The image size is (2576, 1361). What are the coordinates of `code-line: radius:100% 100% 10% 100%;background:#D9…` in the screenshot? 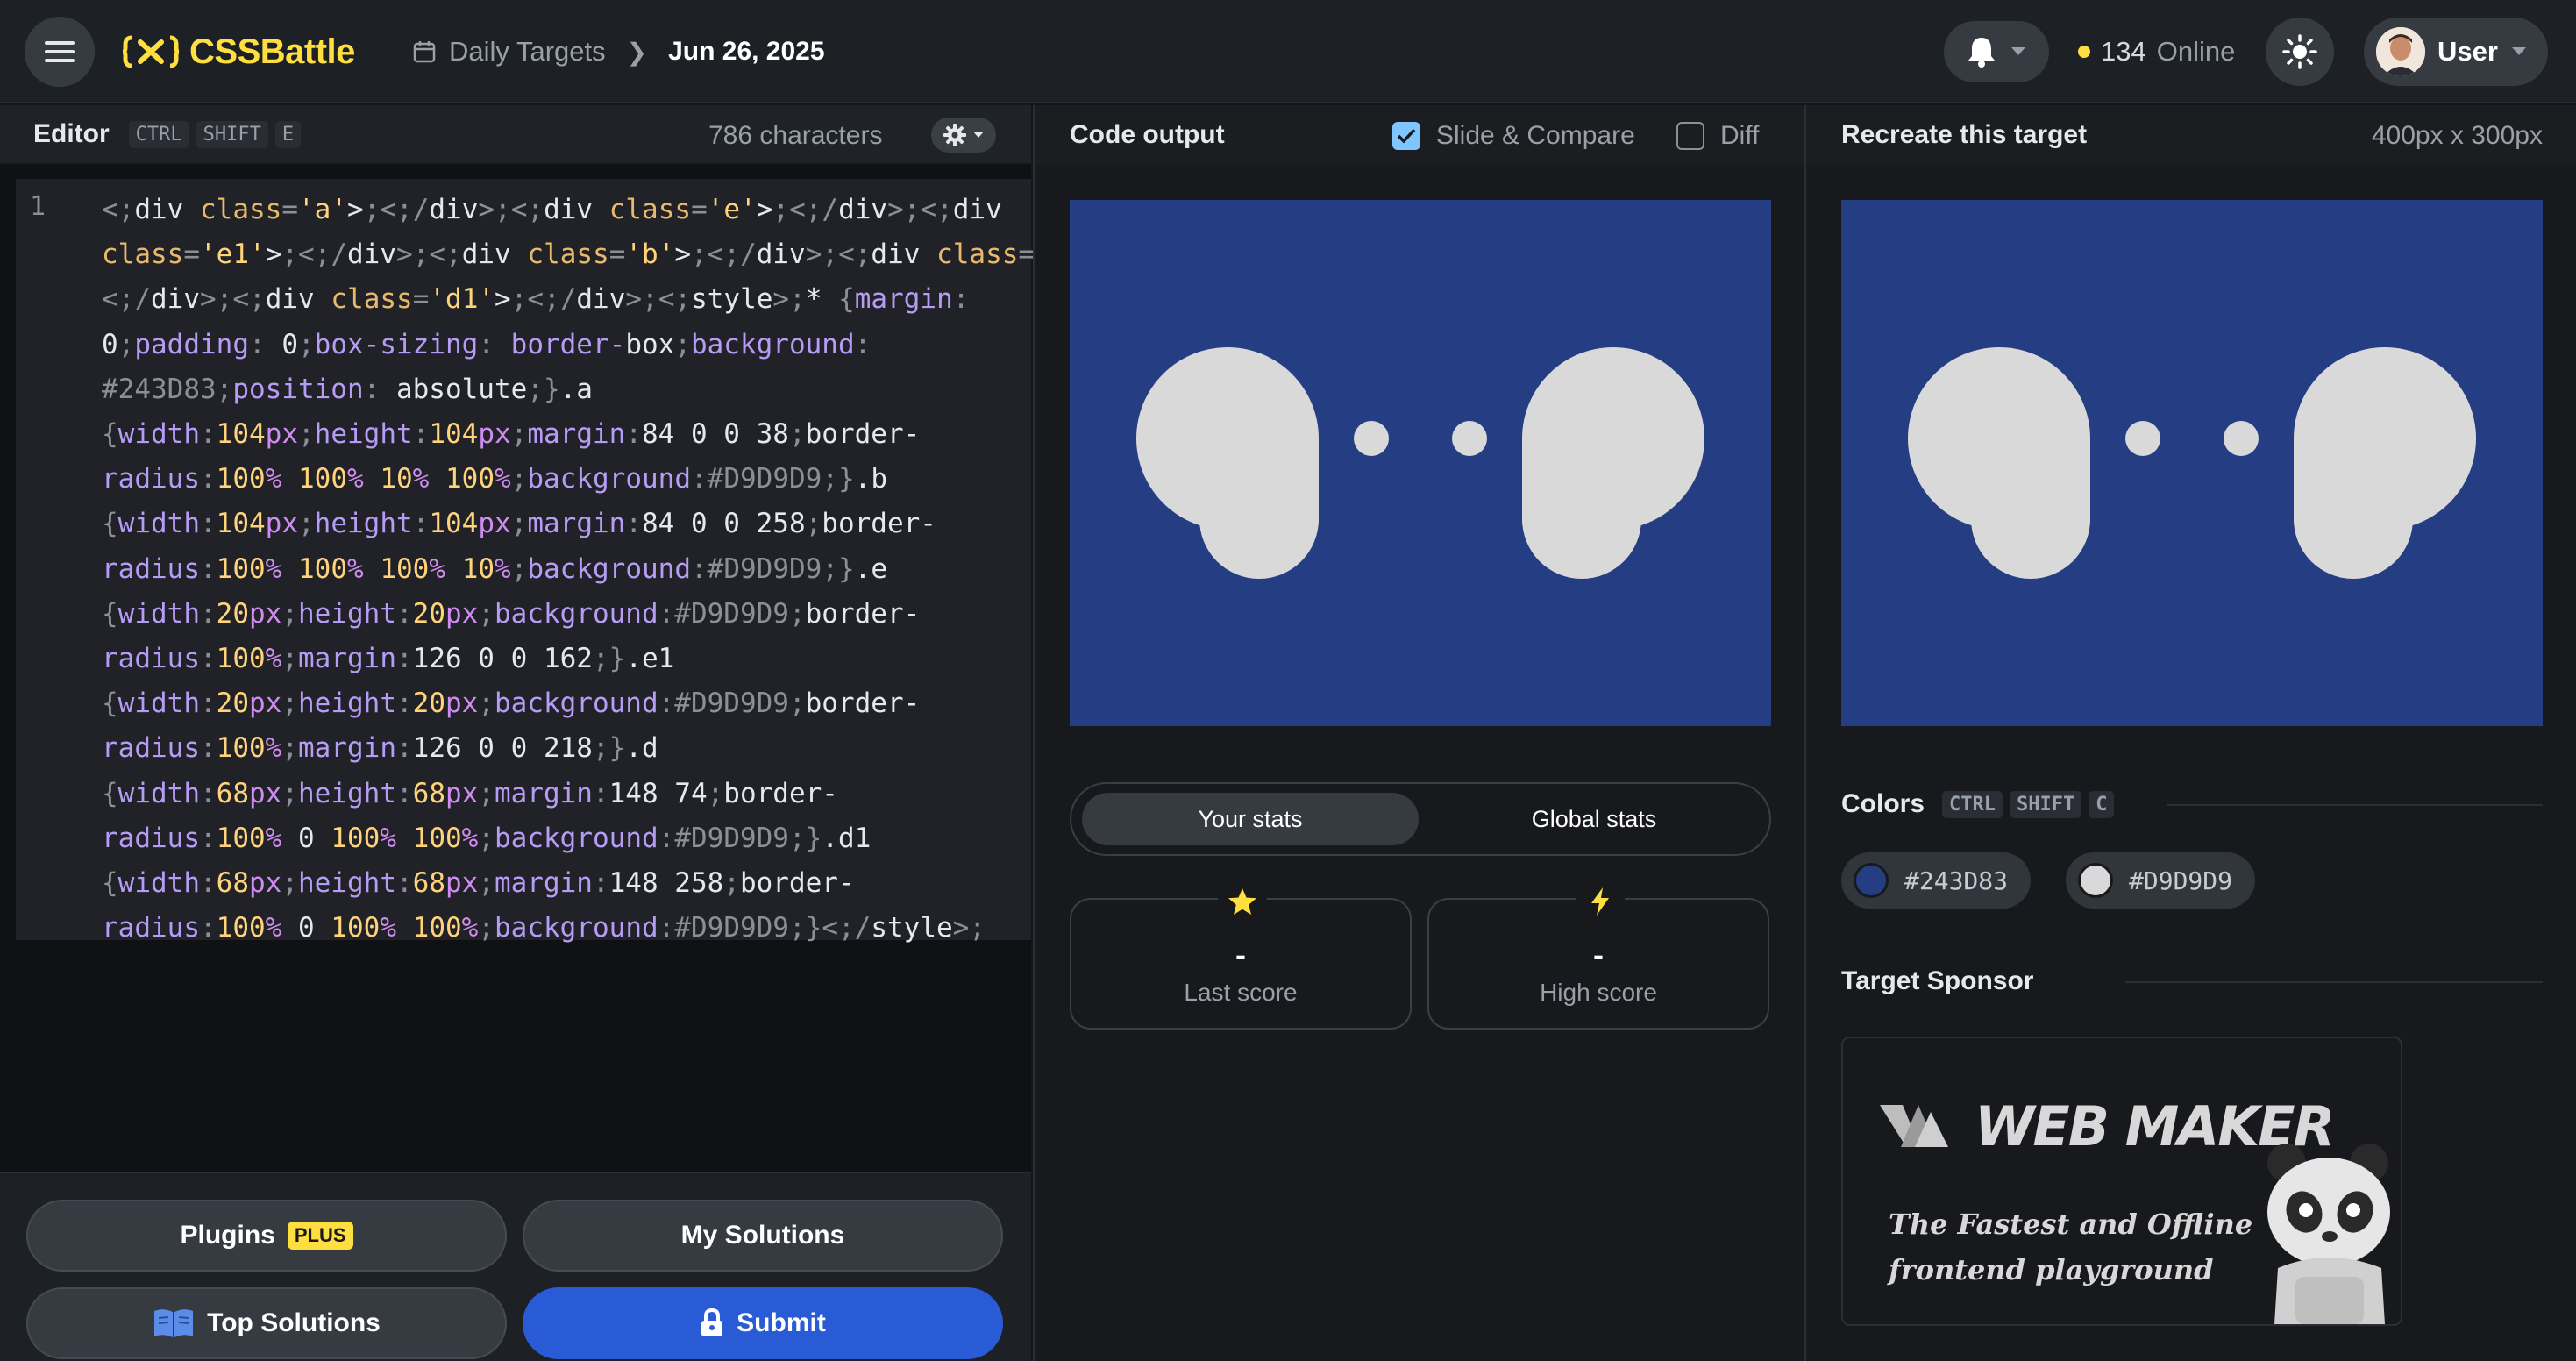 It's located at (494, 479).